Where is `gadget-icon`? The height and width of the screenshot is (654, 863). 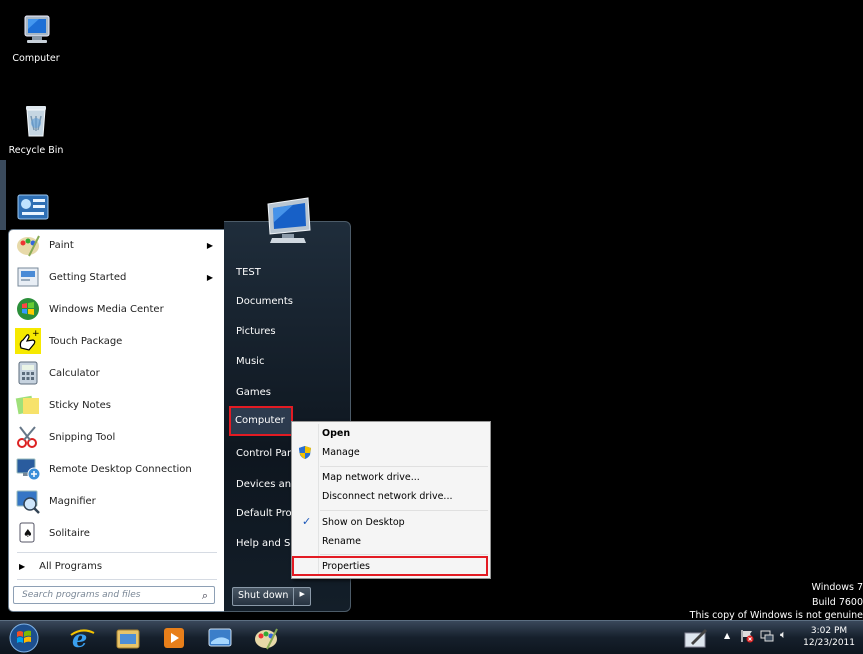 gadget-icon is located at coordinates (33, 208).